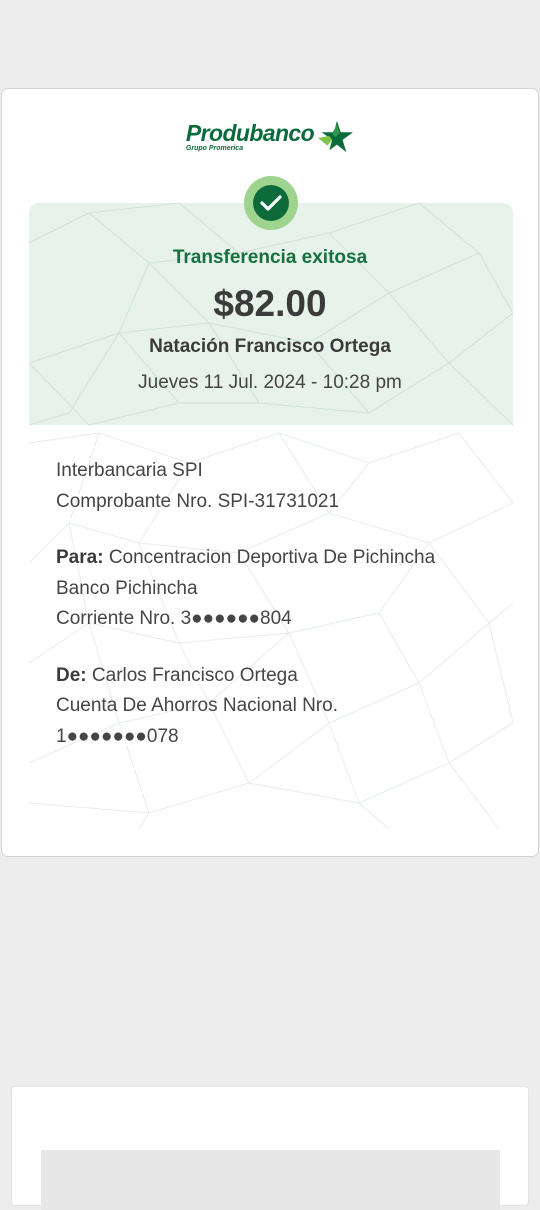 Image resolution: width=540 pixels, height=1210 pixels. Describe the element at coordinates (250, 133) in the screenshot. I see `logo-wordmark: Produbanco` at that location.